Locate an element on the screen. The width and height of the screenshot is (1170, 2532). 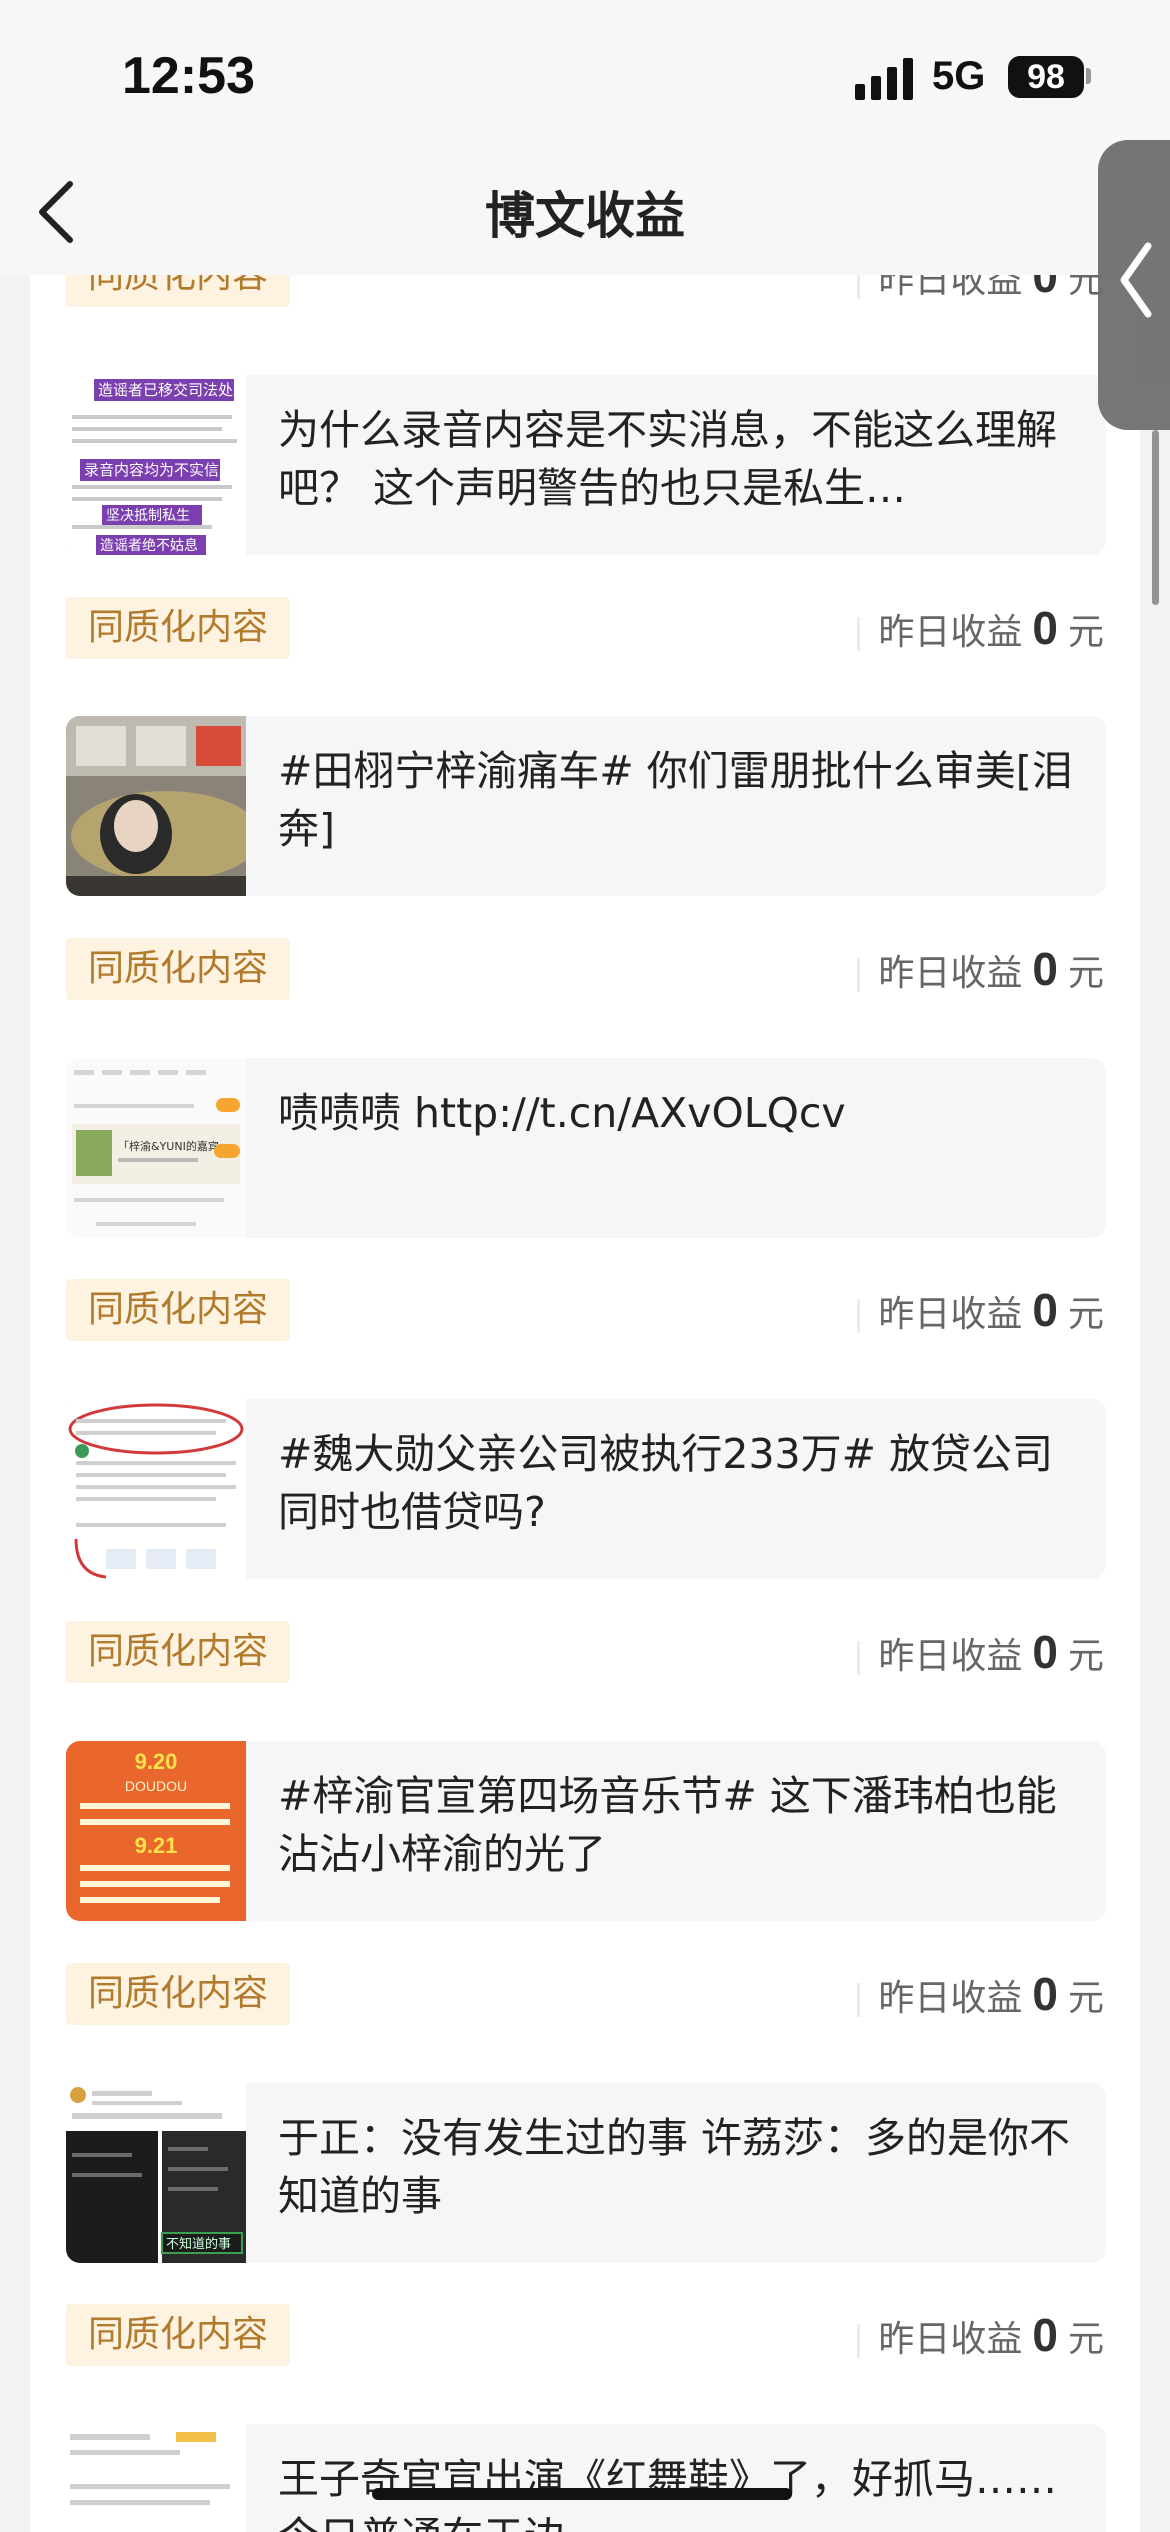
thumb-caption: 9.20 is located at coordinates (156, 1761).